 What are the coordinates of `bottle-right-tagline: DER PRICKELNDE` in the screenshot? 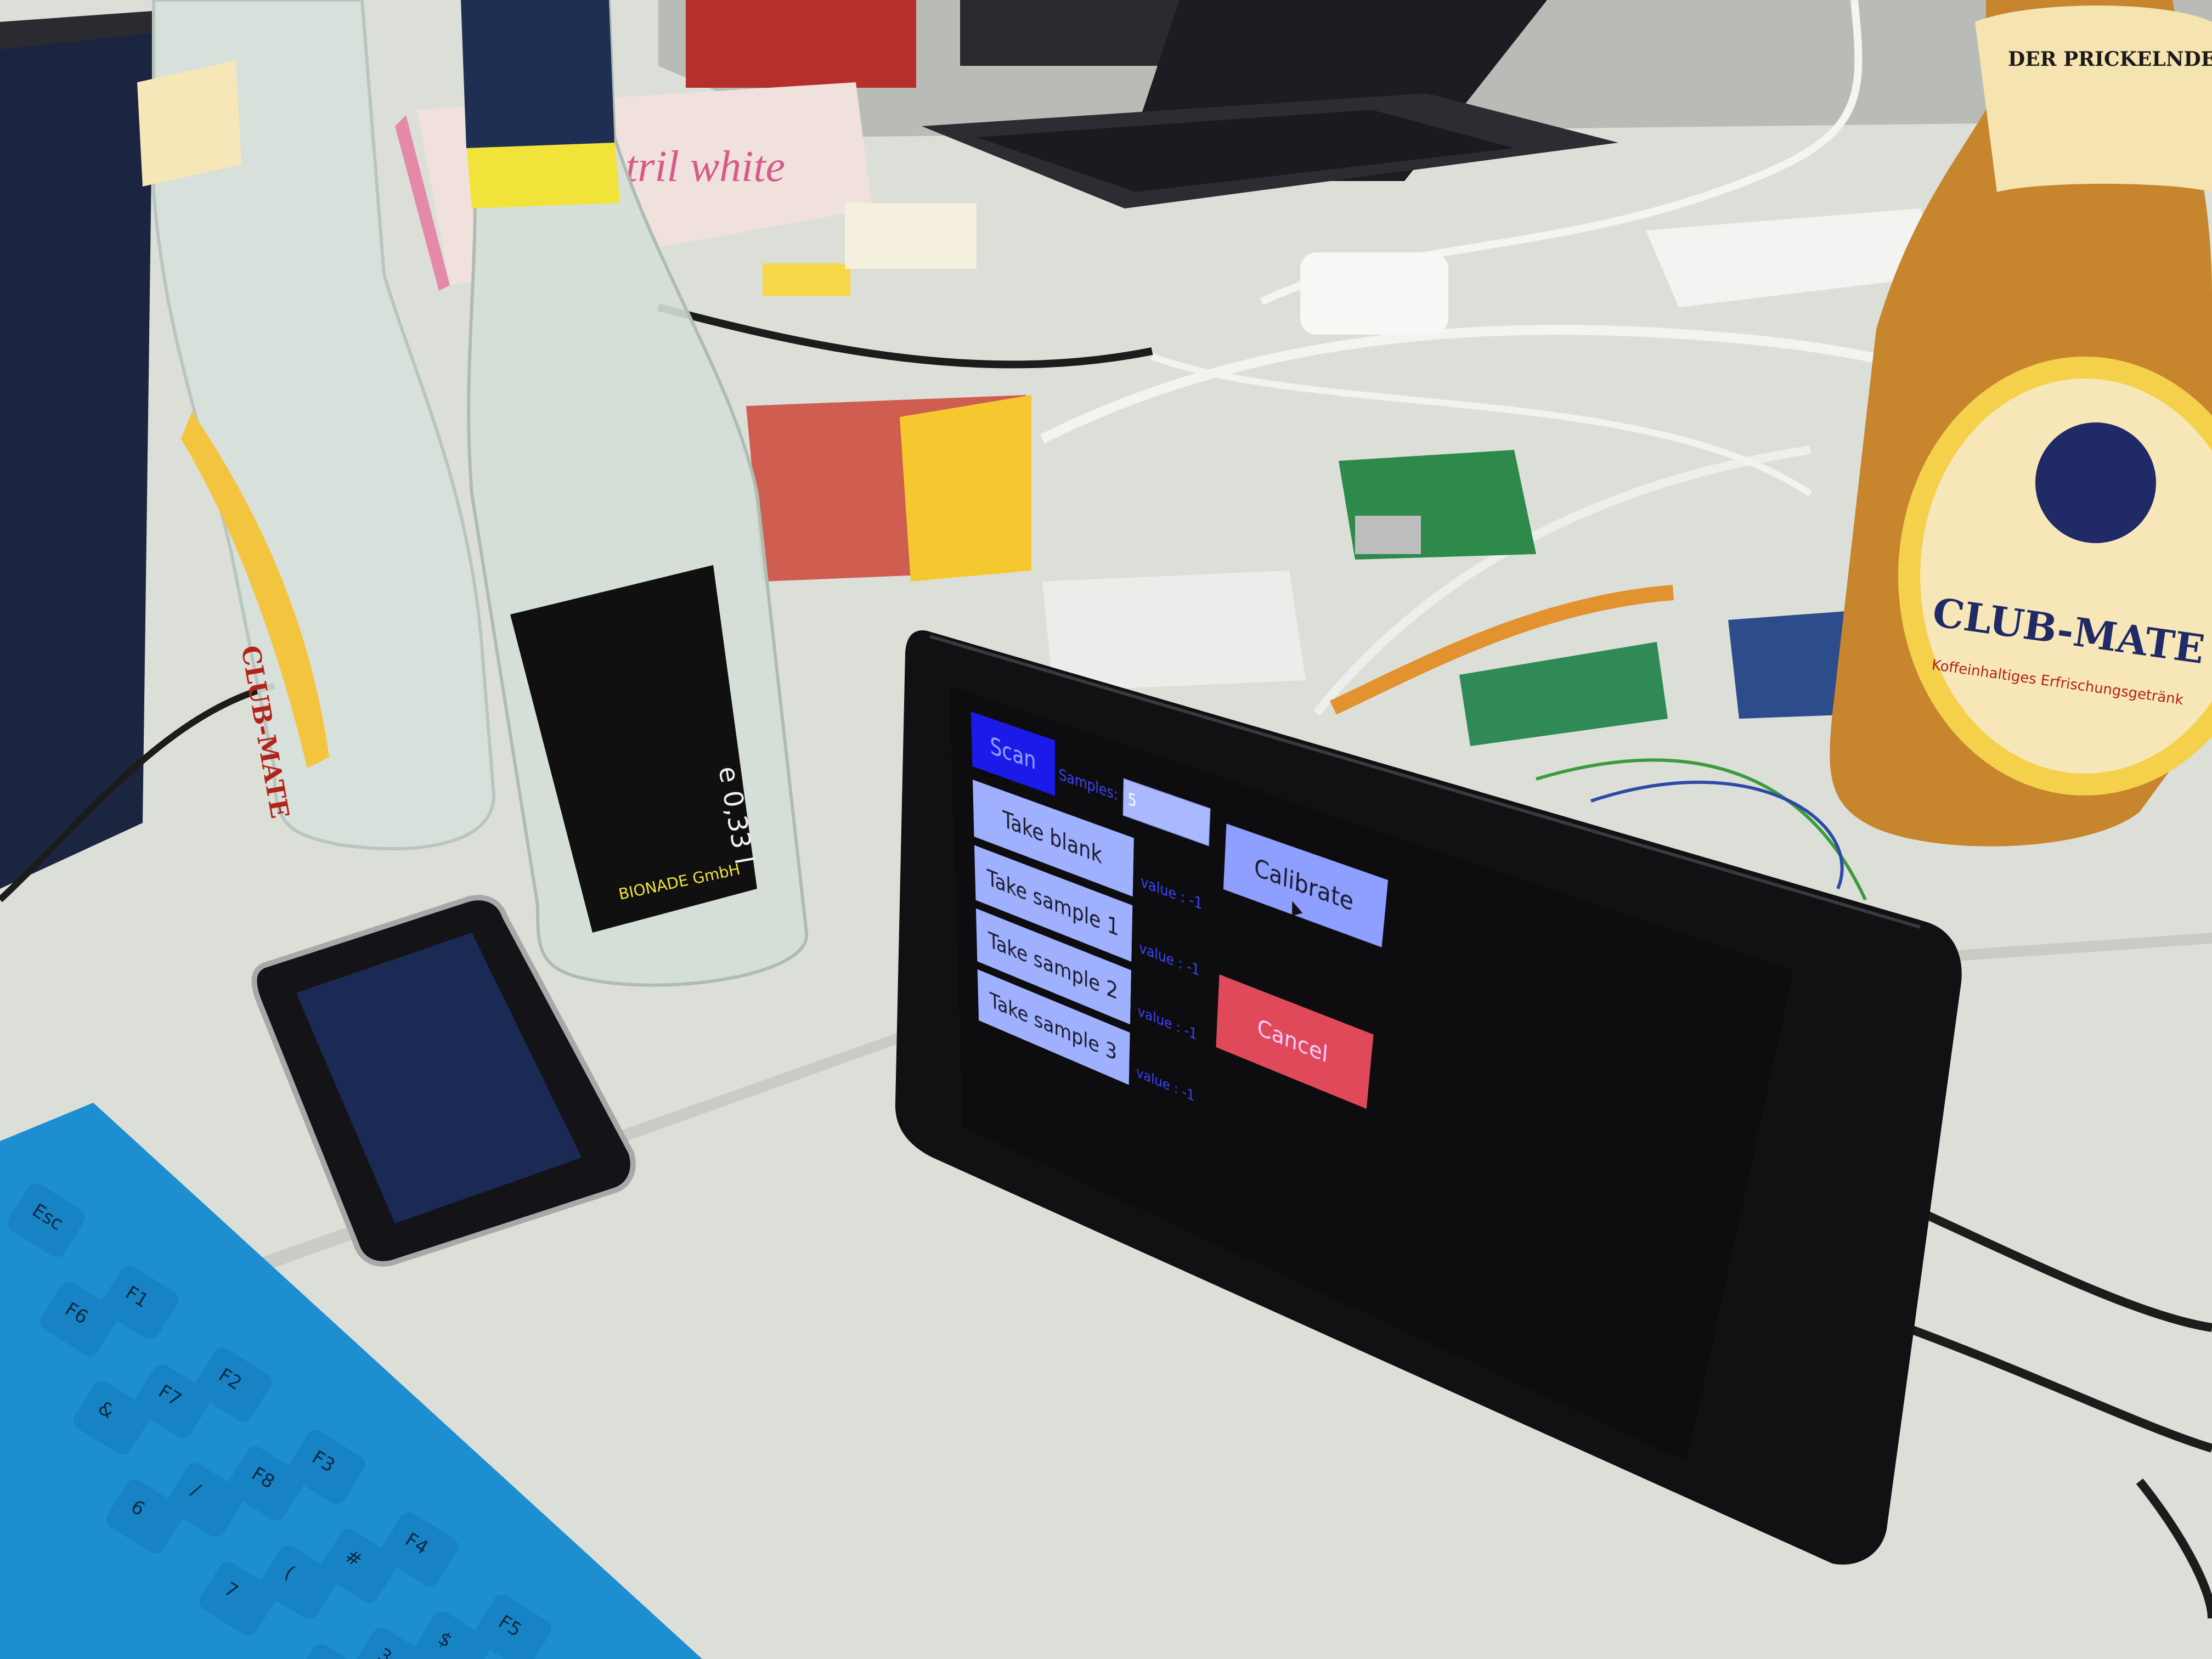 It's located at (2110, 59).